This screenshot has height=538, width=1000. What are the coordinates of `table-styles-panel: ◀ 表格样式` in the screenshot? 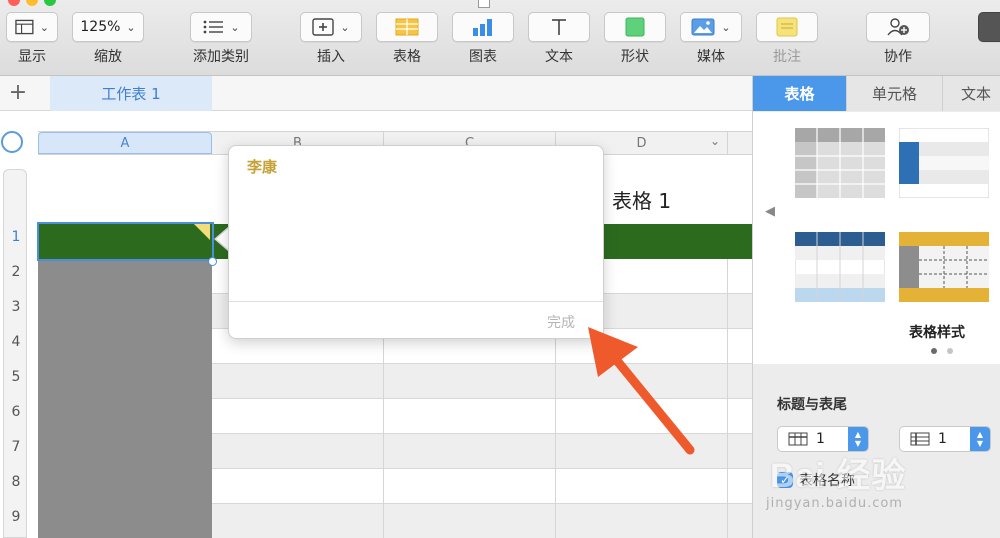 It's located at (876, 238).